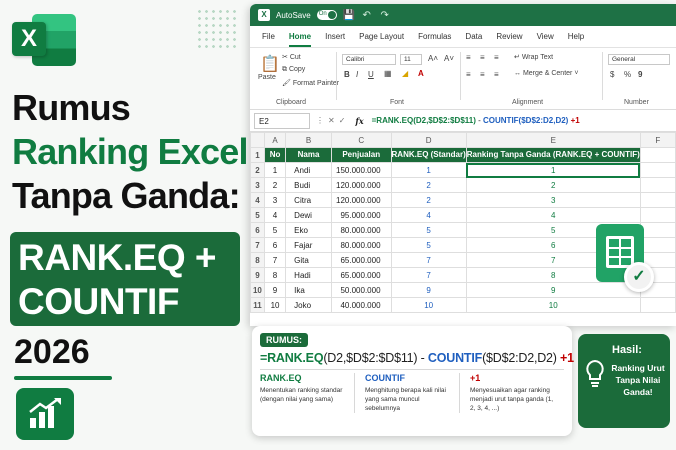 The image size is (676, 450). I want to click on cell-penjualan: 150.000.000, so click(361, 170).